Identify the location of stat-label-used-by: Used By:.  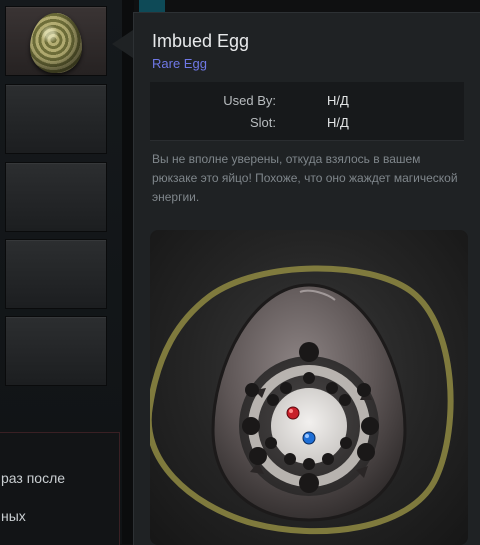
(249, 100).